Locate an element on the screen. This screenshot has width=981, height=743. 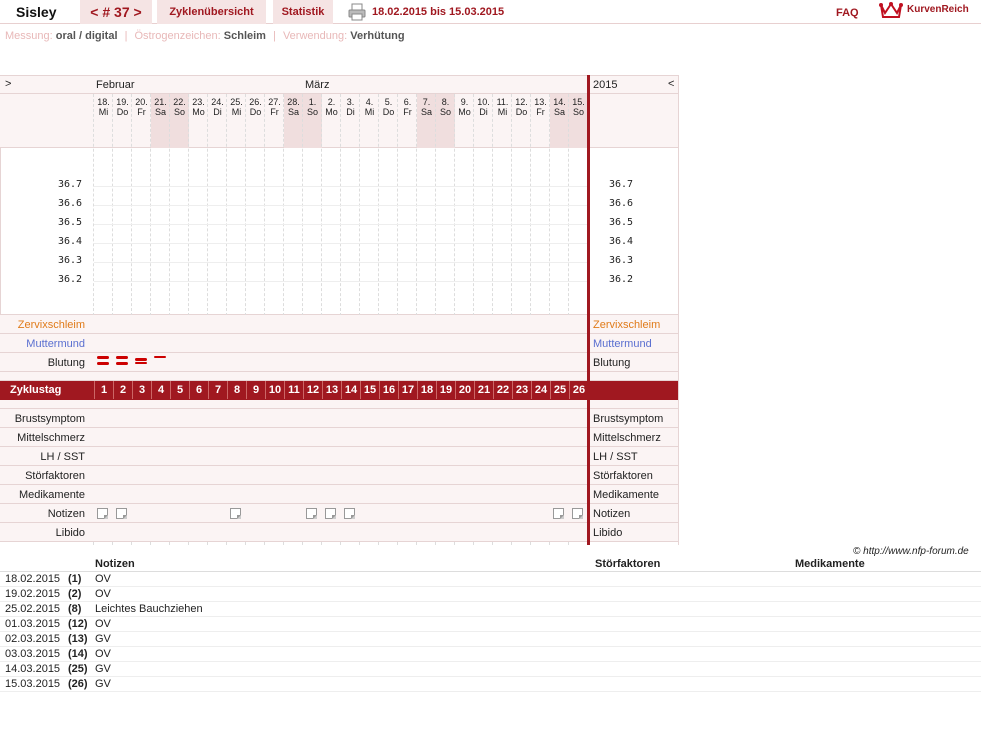
day-header-cell: 15. So is located at coordinates (578, 107).